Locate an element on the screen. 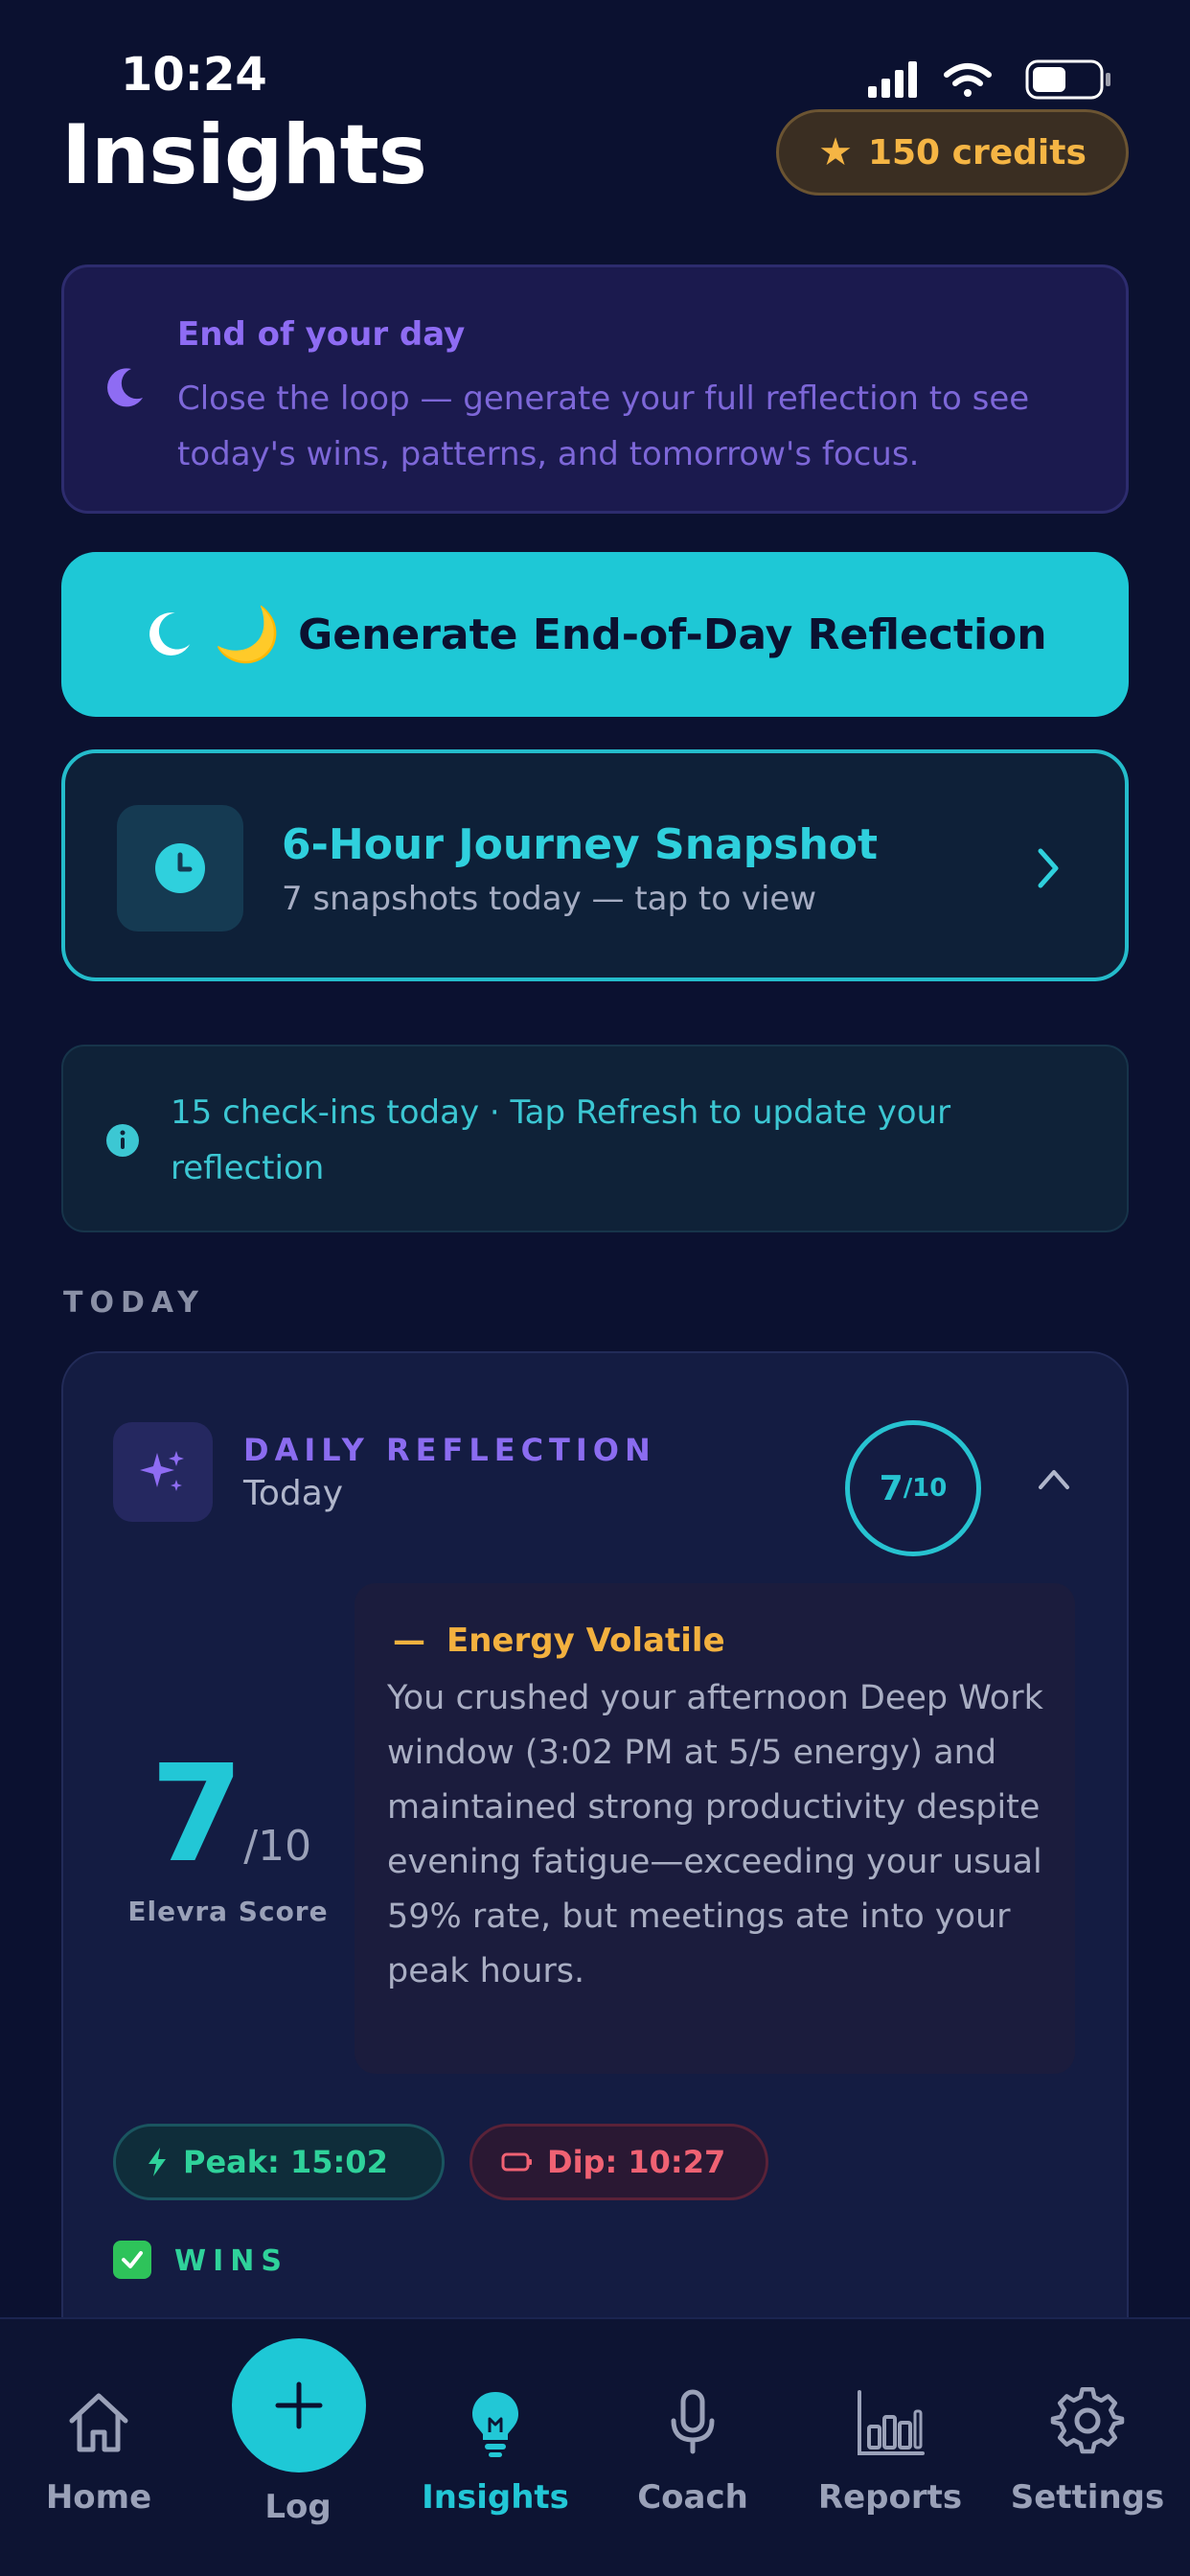  signal-icon is located at coordinates (893, 79).